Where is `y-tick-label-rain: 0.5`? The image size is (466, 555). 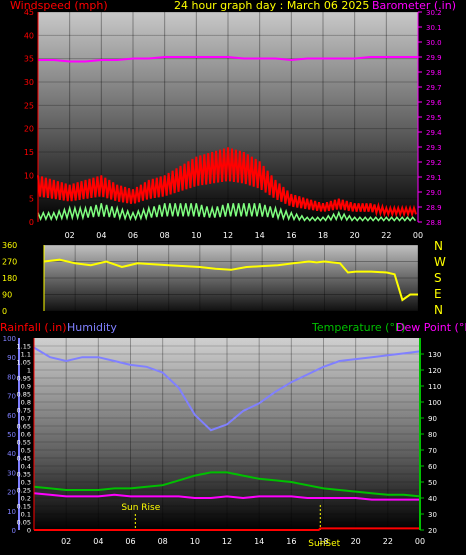
y-tick-label-rain: 0.5 is located at coordinates (26, 451).